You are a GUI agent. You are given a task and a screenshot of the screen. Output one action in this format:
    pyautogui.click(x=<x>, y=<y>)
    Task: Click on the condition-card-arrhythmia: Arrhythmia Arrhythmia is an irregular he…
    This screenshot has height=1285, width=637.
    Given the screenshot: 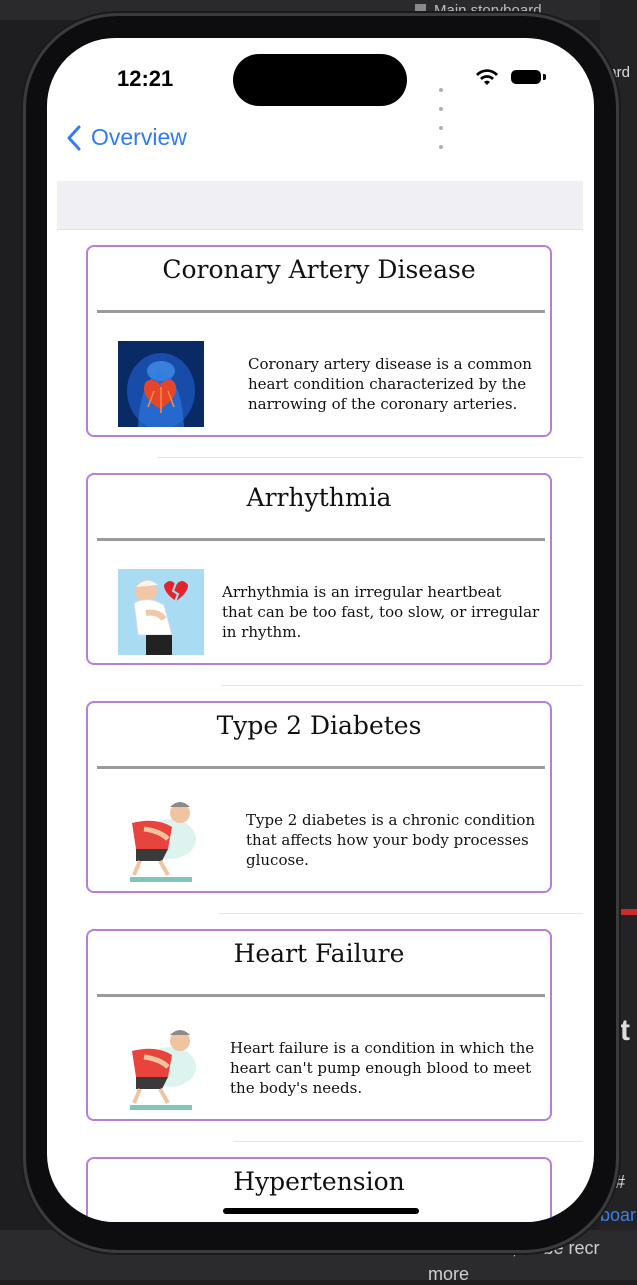 What is the action you would take?
    pyautogui.click(x=319, y=569)
    